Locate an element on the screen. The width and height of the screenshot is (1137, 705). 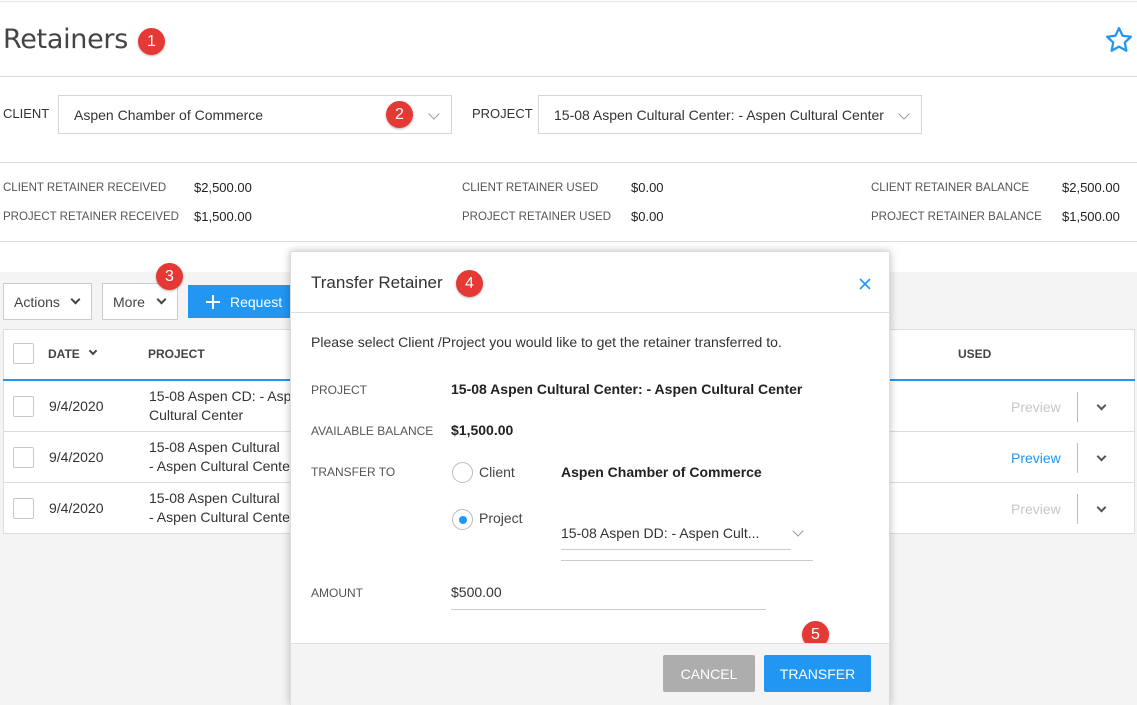
modal-header-divider is located at coordinates (590, 312).